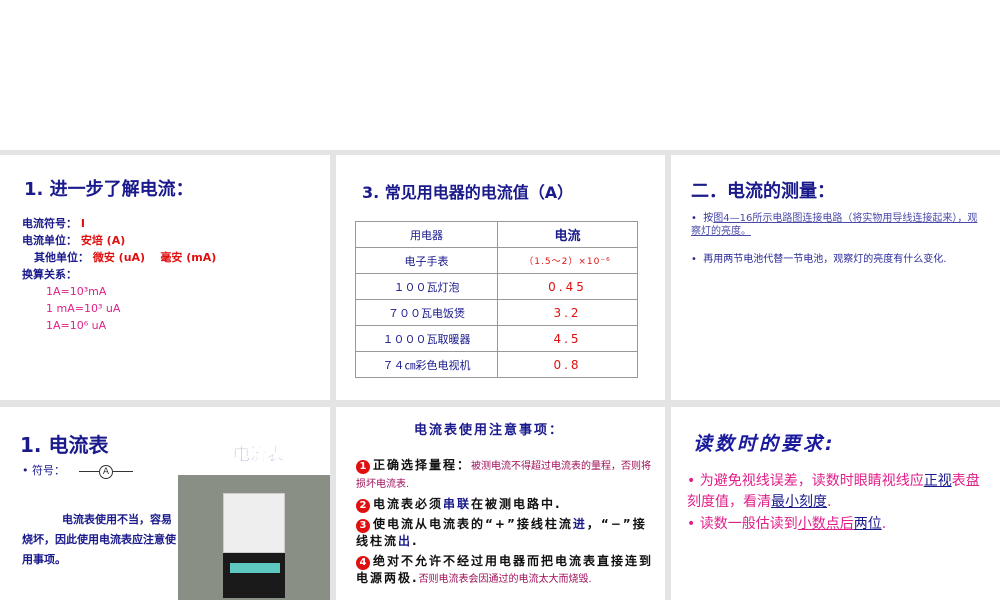 Image resolution: width=1000 pixels, height=600 pixels. What do you see at coordinates (82, 223) in the screenshot?
I see `value: I` at bounding box center [82, 223].